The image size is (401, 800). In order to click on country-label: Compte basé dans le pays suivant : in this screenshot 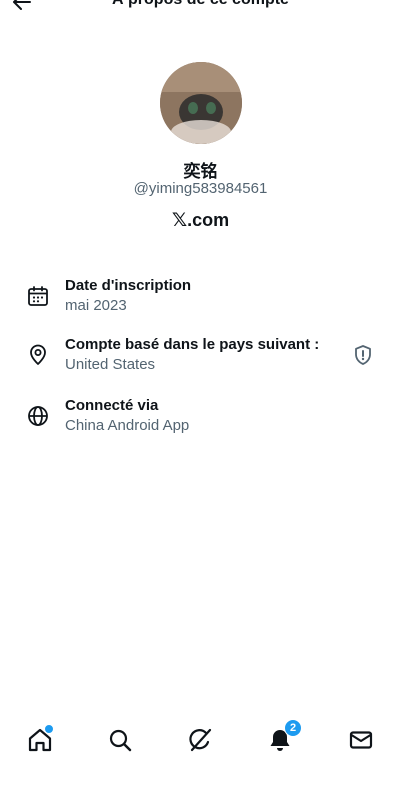, I will do `click(192, 344)`.